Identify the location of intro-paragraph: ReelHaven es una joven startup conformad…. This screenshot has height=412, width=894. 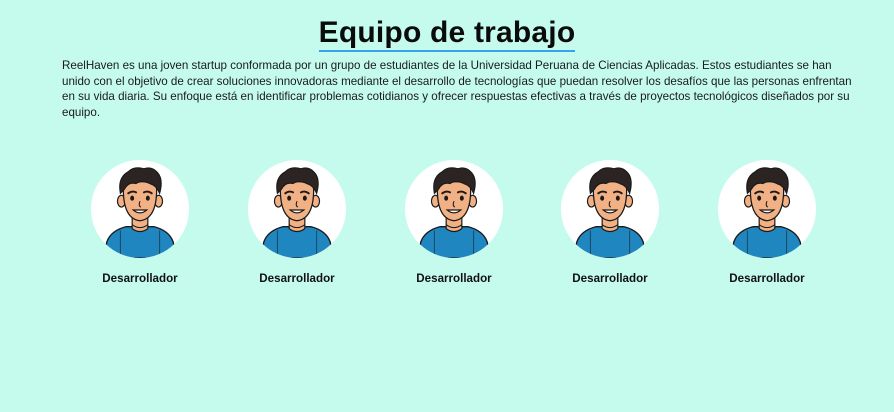
(457, 89).